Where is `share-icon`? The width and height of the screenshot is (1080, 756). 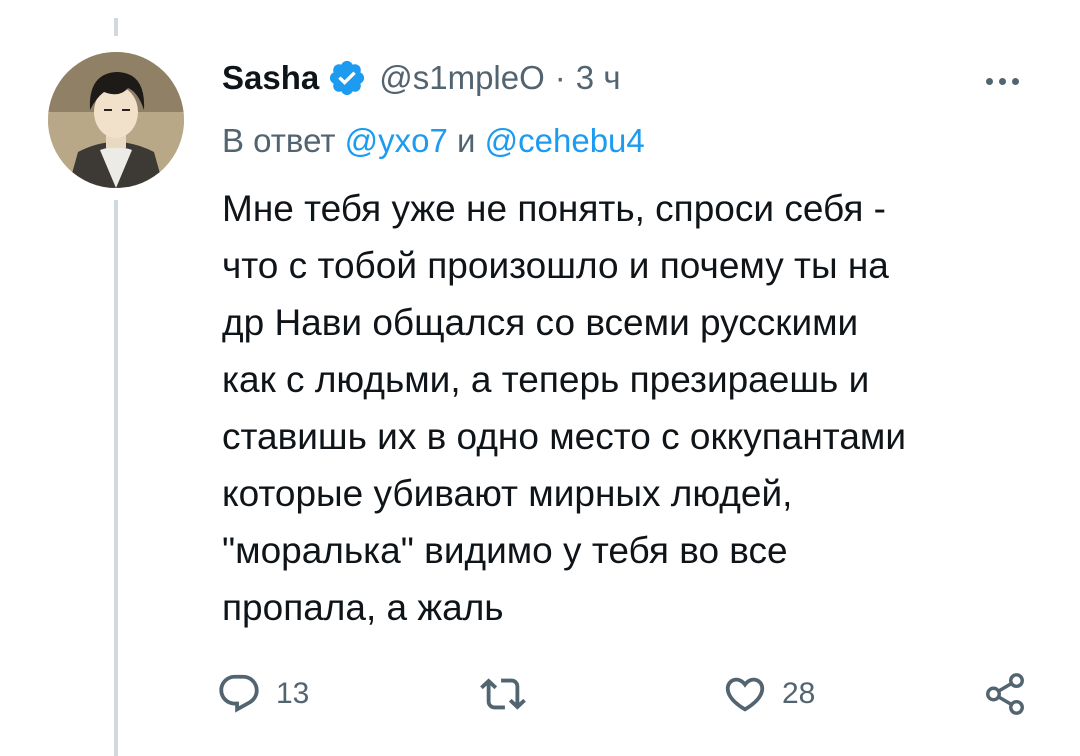 share-icon is located at coordinates (1005, 694).